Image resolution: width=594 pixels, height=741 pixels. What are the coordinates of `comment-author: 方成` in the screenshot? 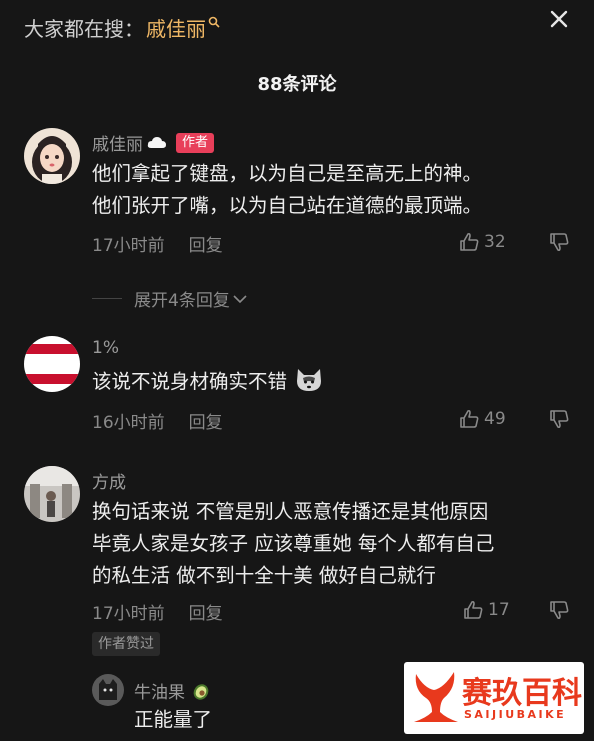 It's located at (109, 480).